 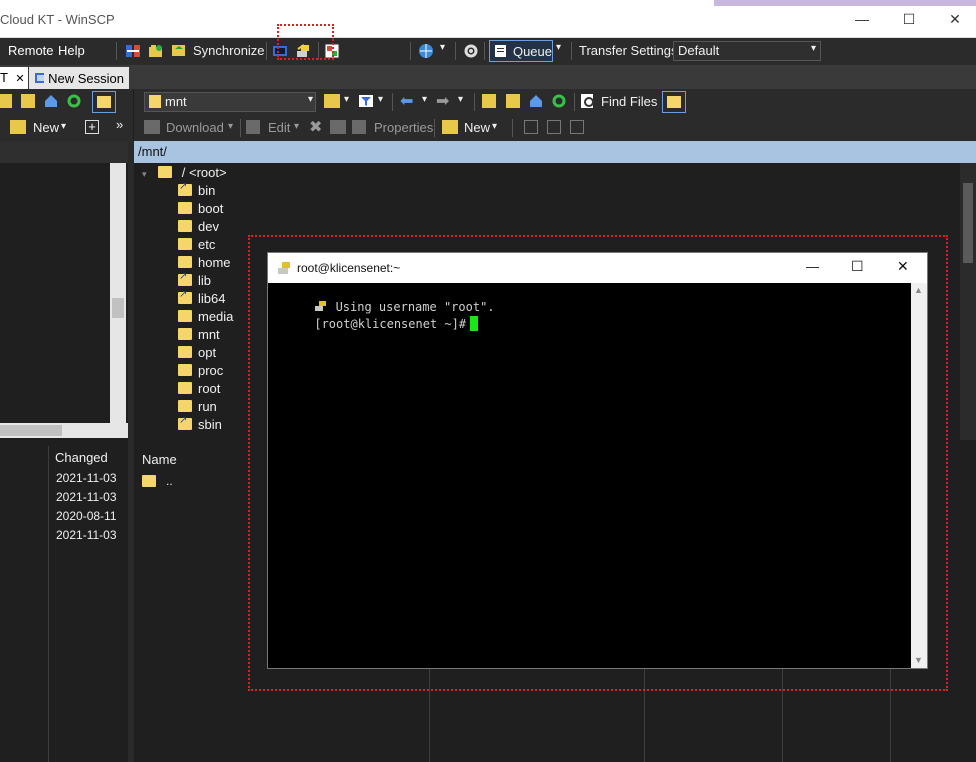 What do you see at coordinates (554, 127) in the screenshot?
I see `unselect-icon` at bounding box center [554, 127].